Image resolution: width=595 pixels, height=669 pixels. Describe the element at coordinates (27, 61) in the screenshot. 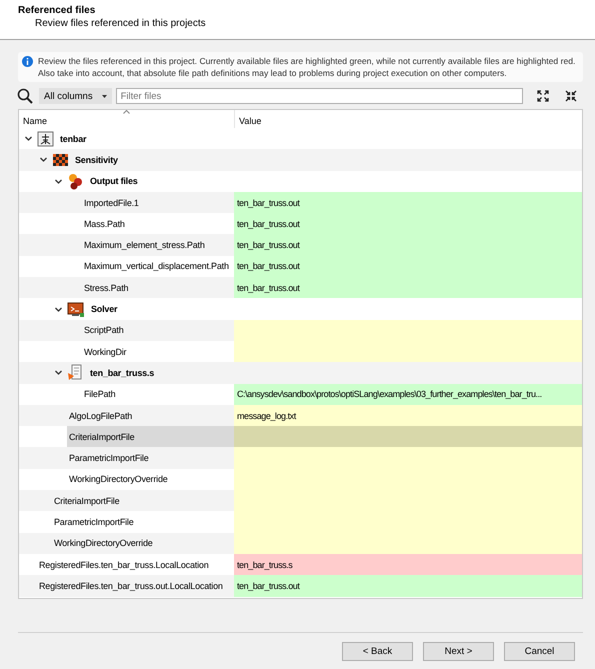

I see `info-icon` at that location.